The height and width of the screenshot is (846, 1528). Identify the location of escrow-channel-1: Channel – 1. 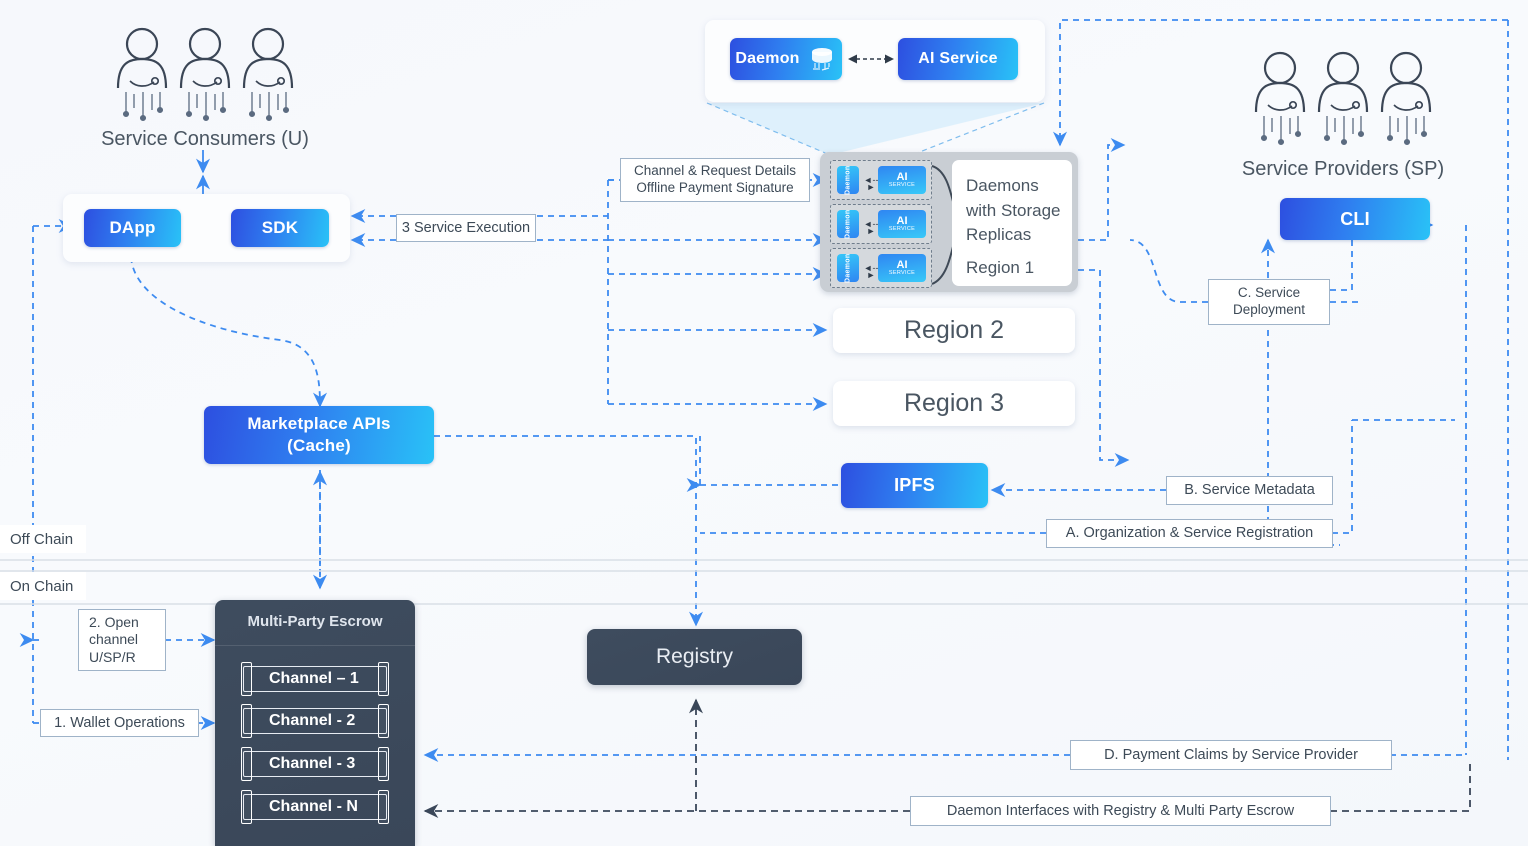
(315, 679).